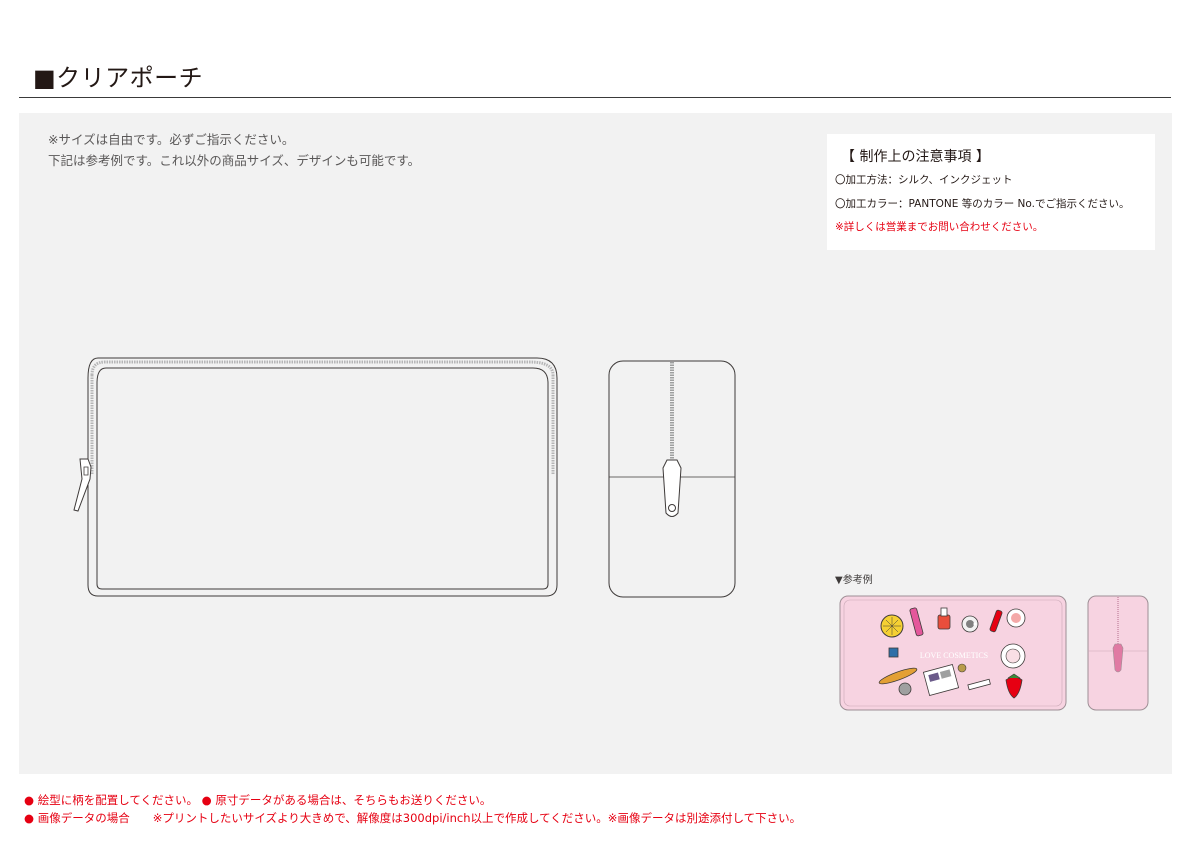  What do you see at coordinates (954, 655) in the screenshot?
I see `reference-print-text: LOVE COSMETICS` at bounding box center [954, 655].